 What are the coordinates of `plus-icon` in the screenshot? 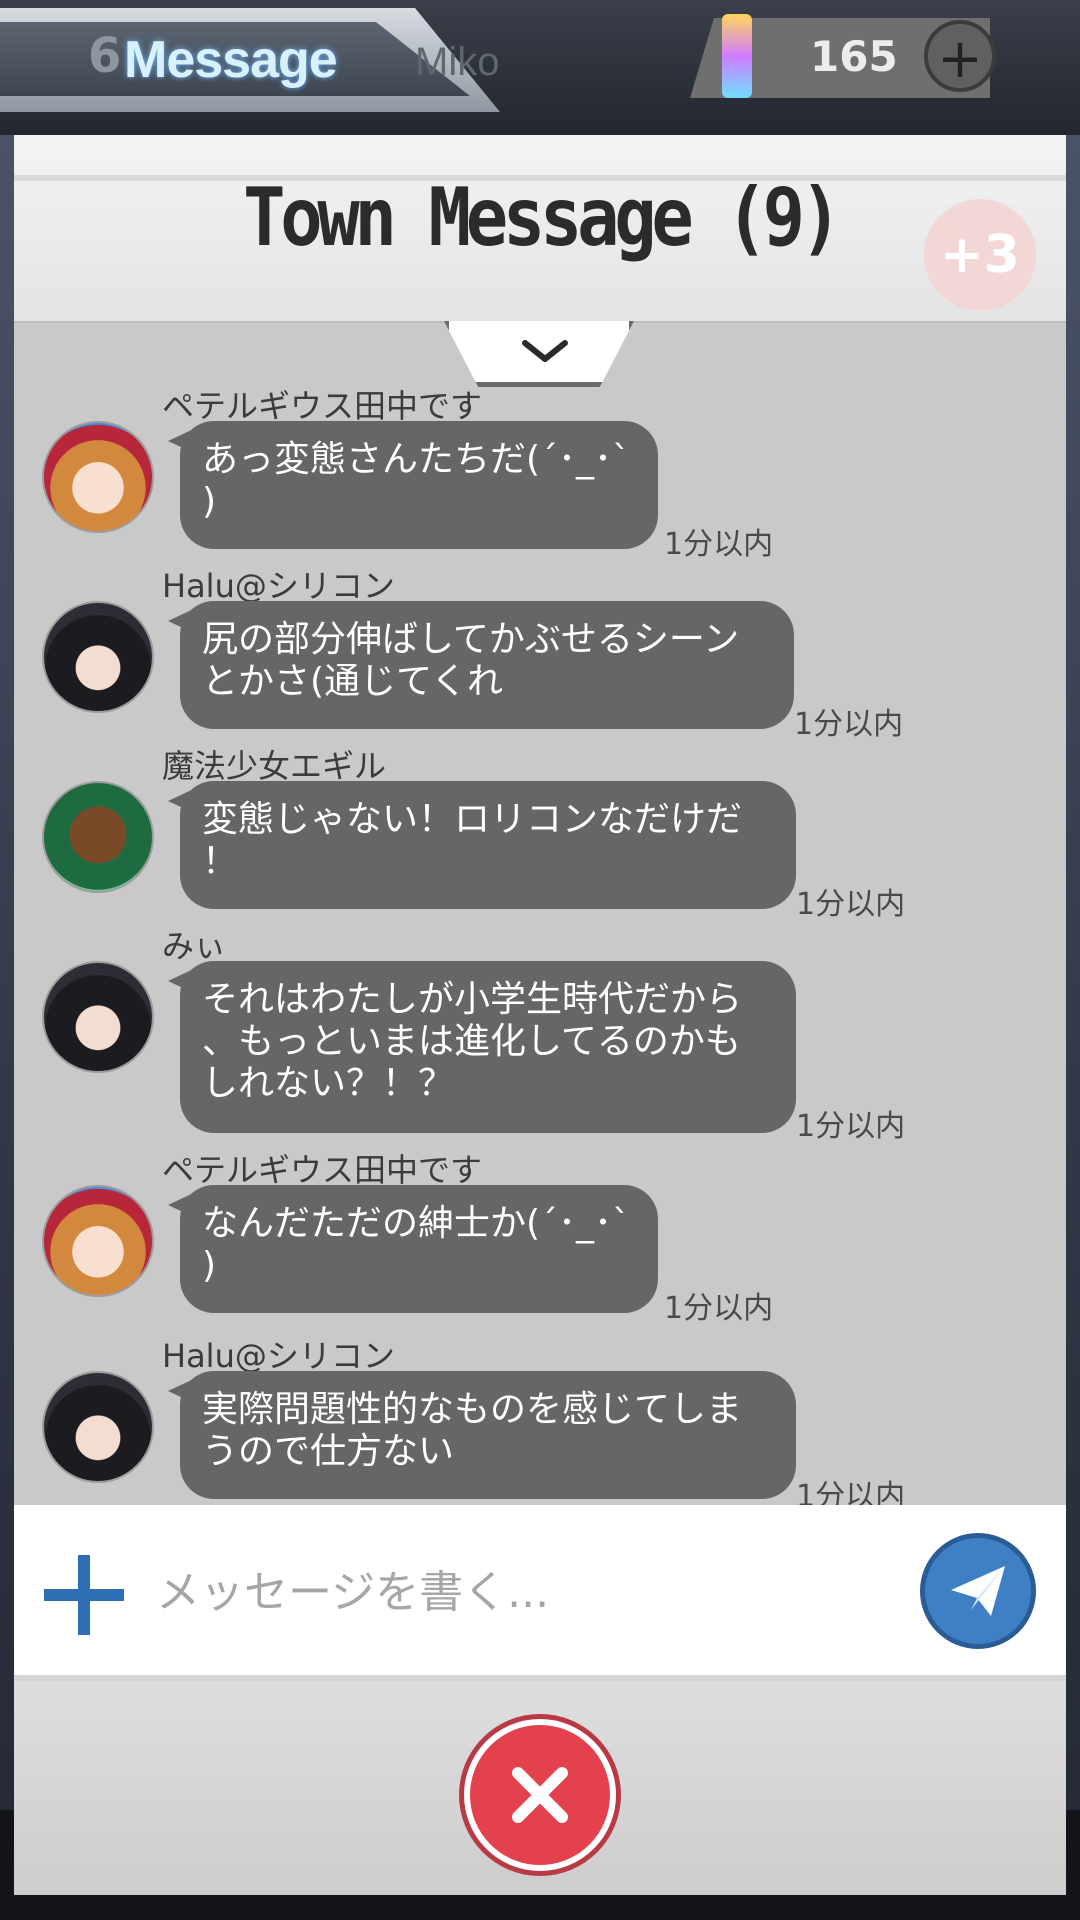 It's located at (84, 1595).